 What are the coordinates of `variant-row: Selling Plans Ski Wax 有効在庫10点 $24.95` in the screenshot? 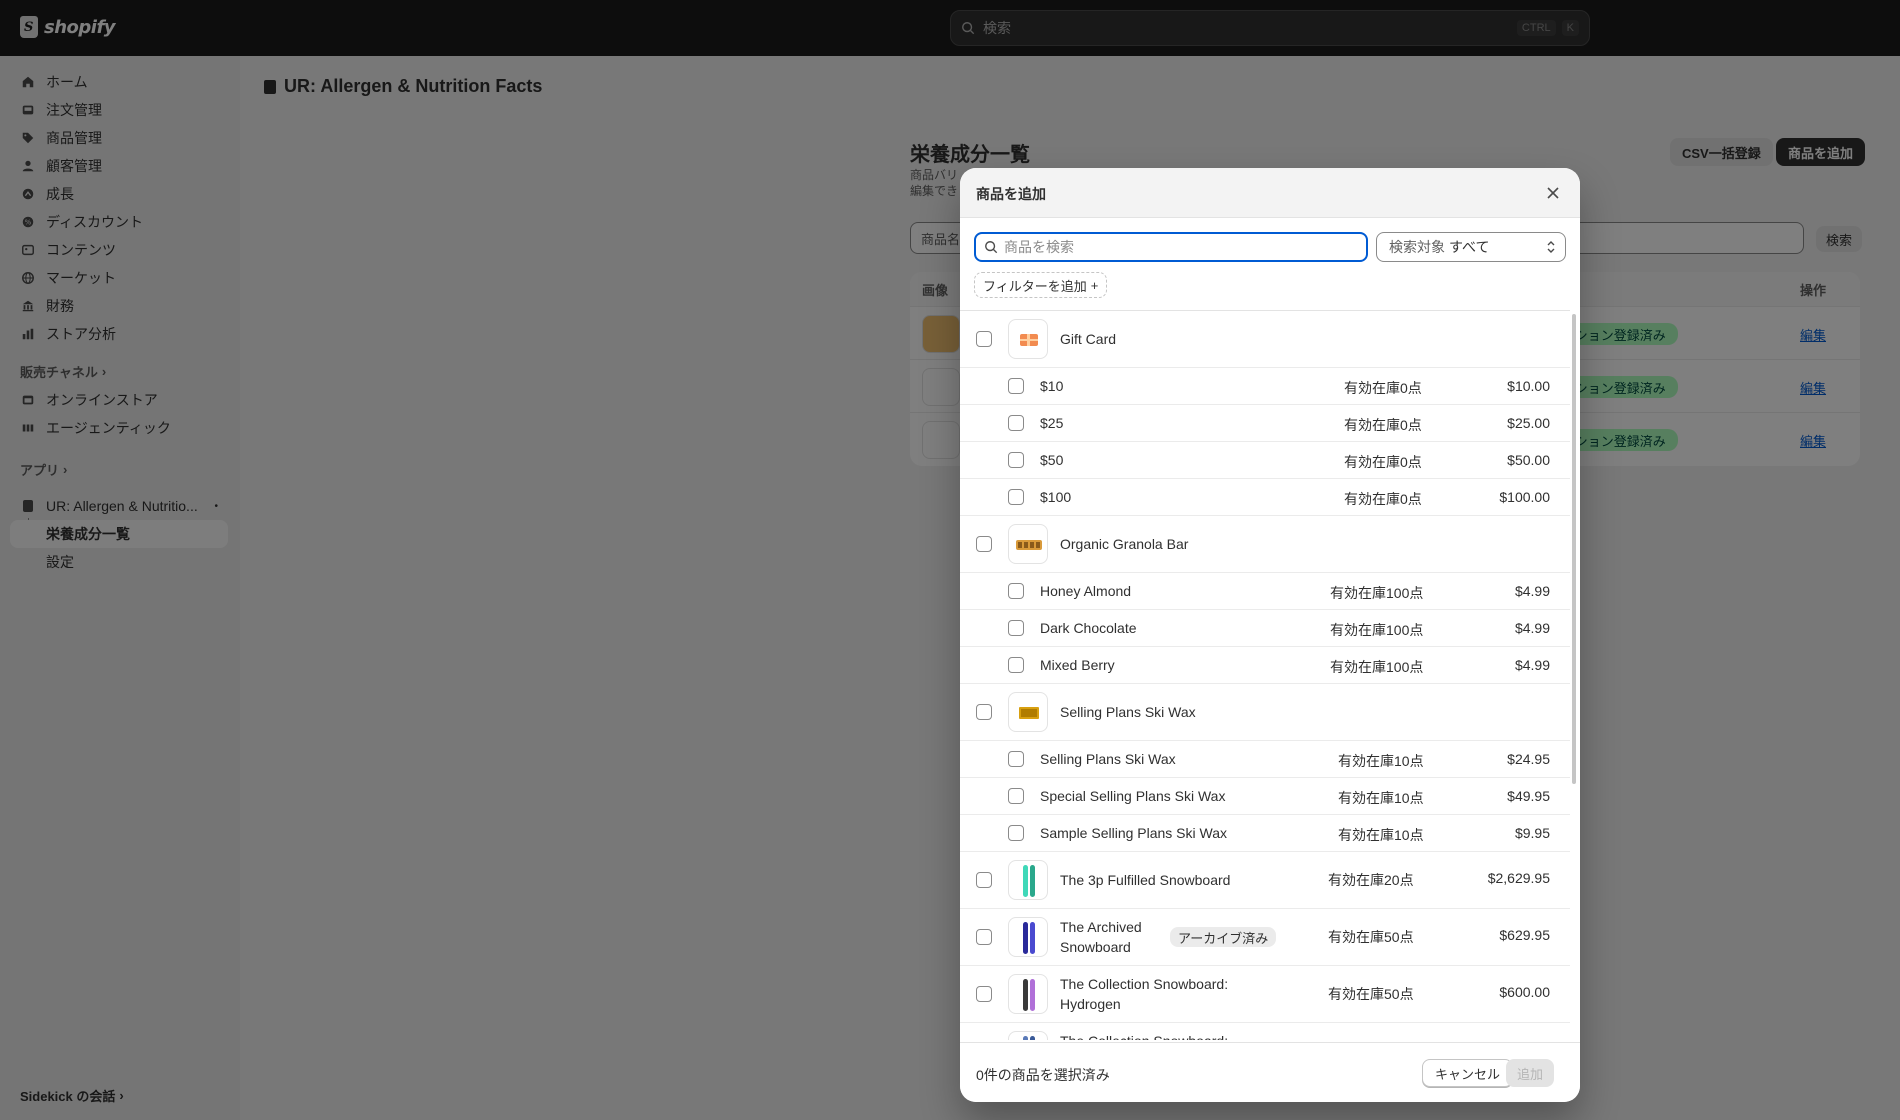 It's located at (1265, 759).